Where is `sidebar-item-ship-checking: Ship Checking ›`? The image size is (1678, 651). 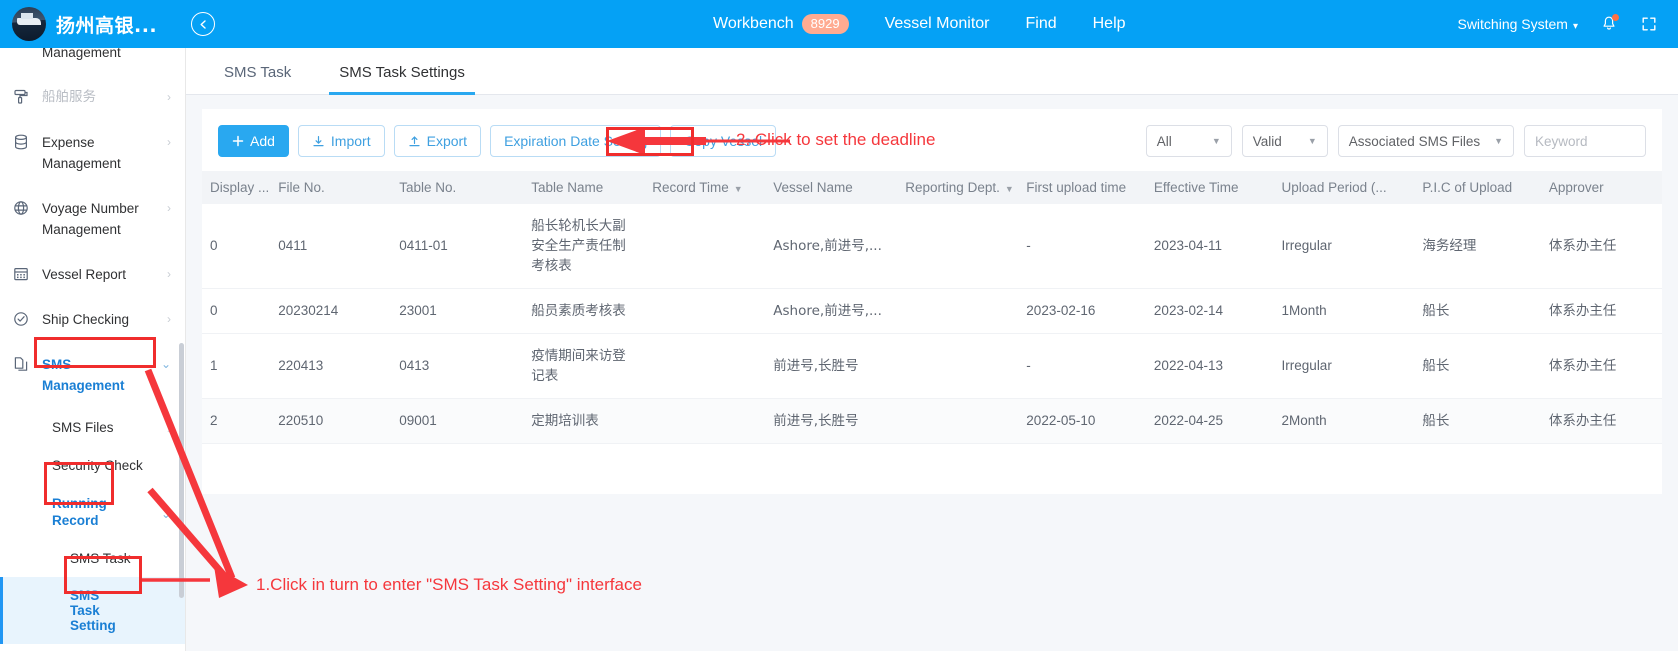
sidebar-item-ship-checking: Ship Checking › is located at coordinates (92, 319).